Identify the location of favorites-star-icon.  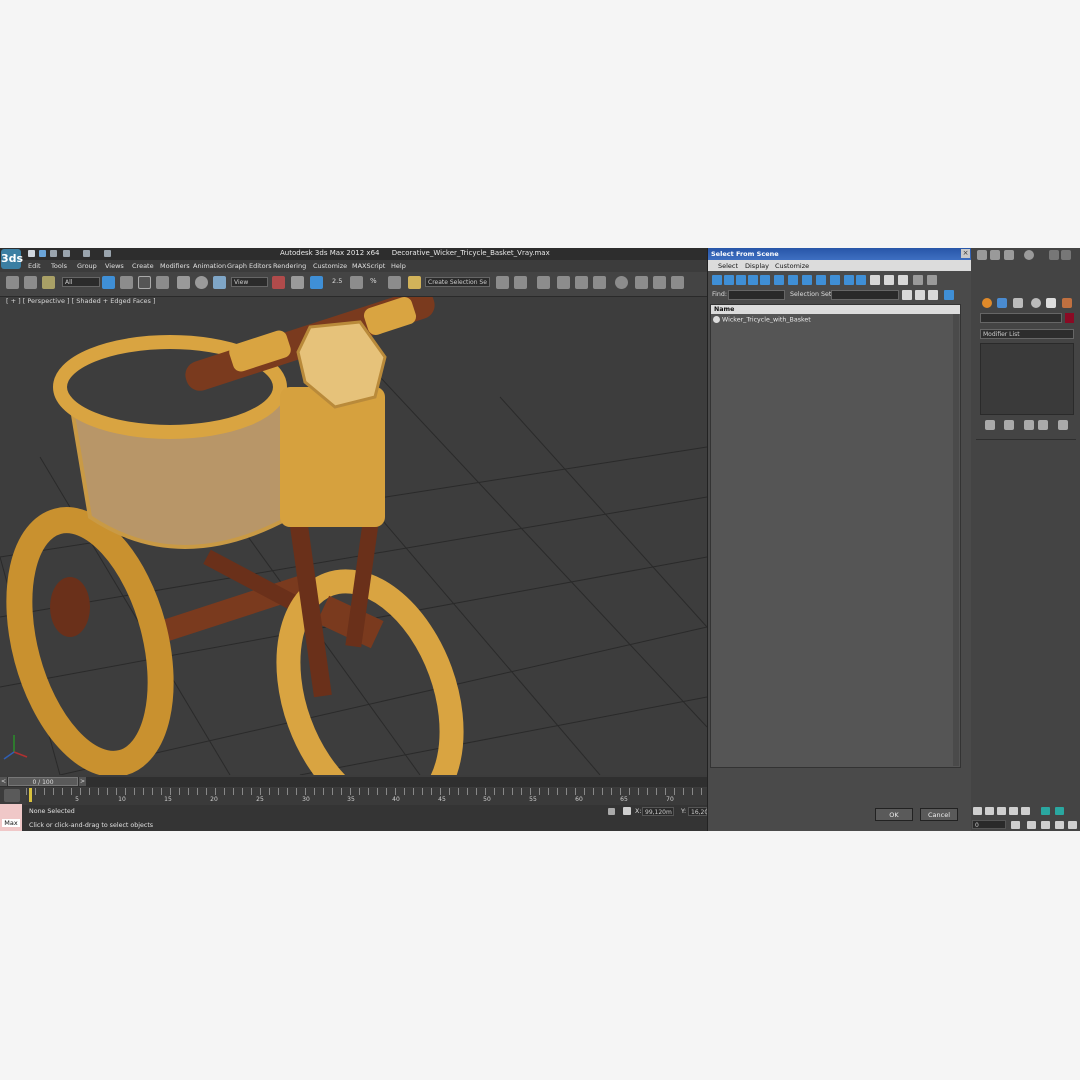
(1009, 255).